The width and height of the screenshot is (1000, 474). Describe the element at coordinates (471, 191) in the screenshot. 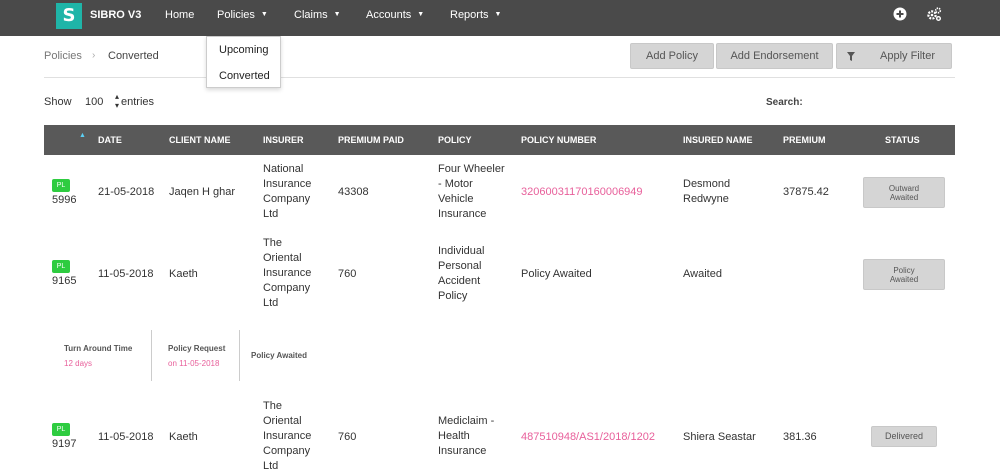

I see `row-policy: Four Wheeler - Motor Vehicle Insurance` at that location.